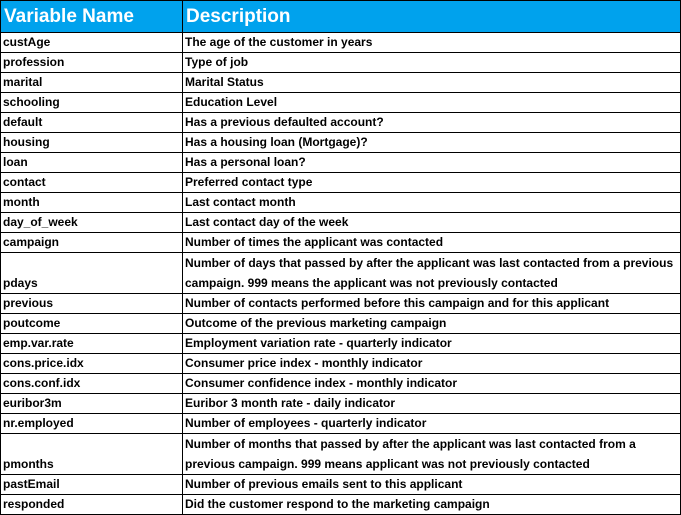  What do you see at coordinates (431, 222) in the screenshot?
I see `description-cell: Last contact day of the week` at bounding box center [431, 222].